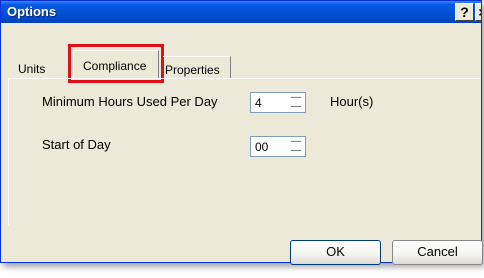  Describe the element at coordinates (278, 146) in the screenshot. I see `start-of-day-spinner: 00 — —` at that location.